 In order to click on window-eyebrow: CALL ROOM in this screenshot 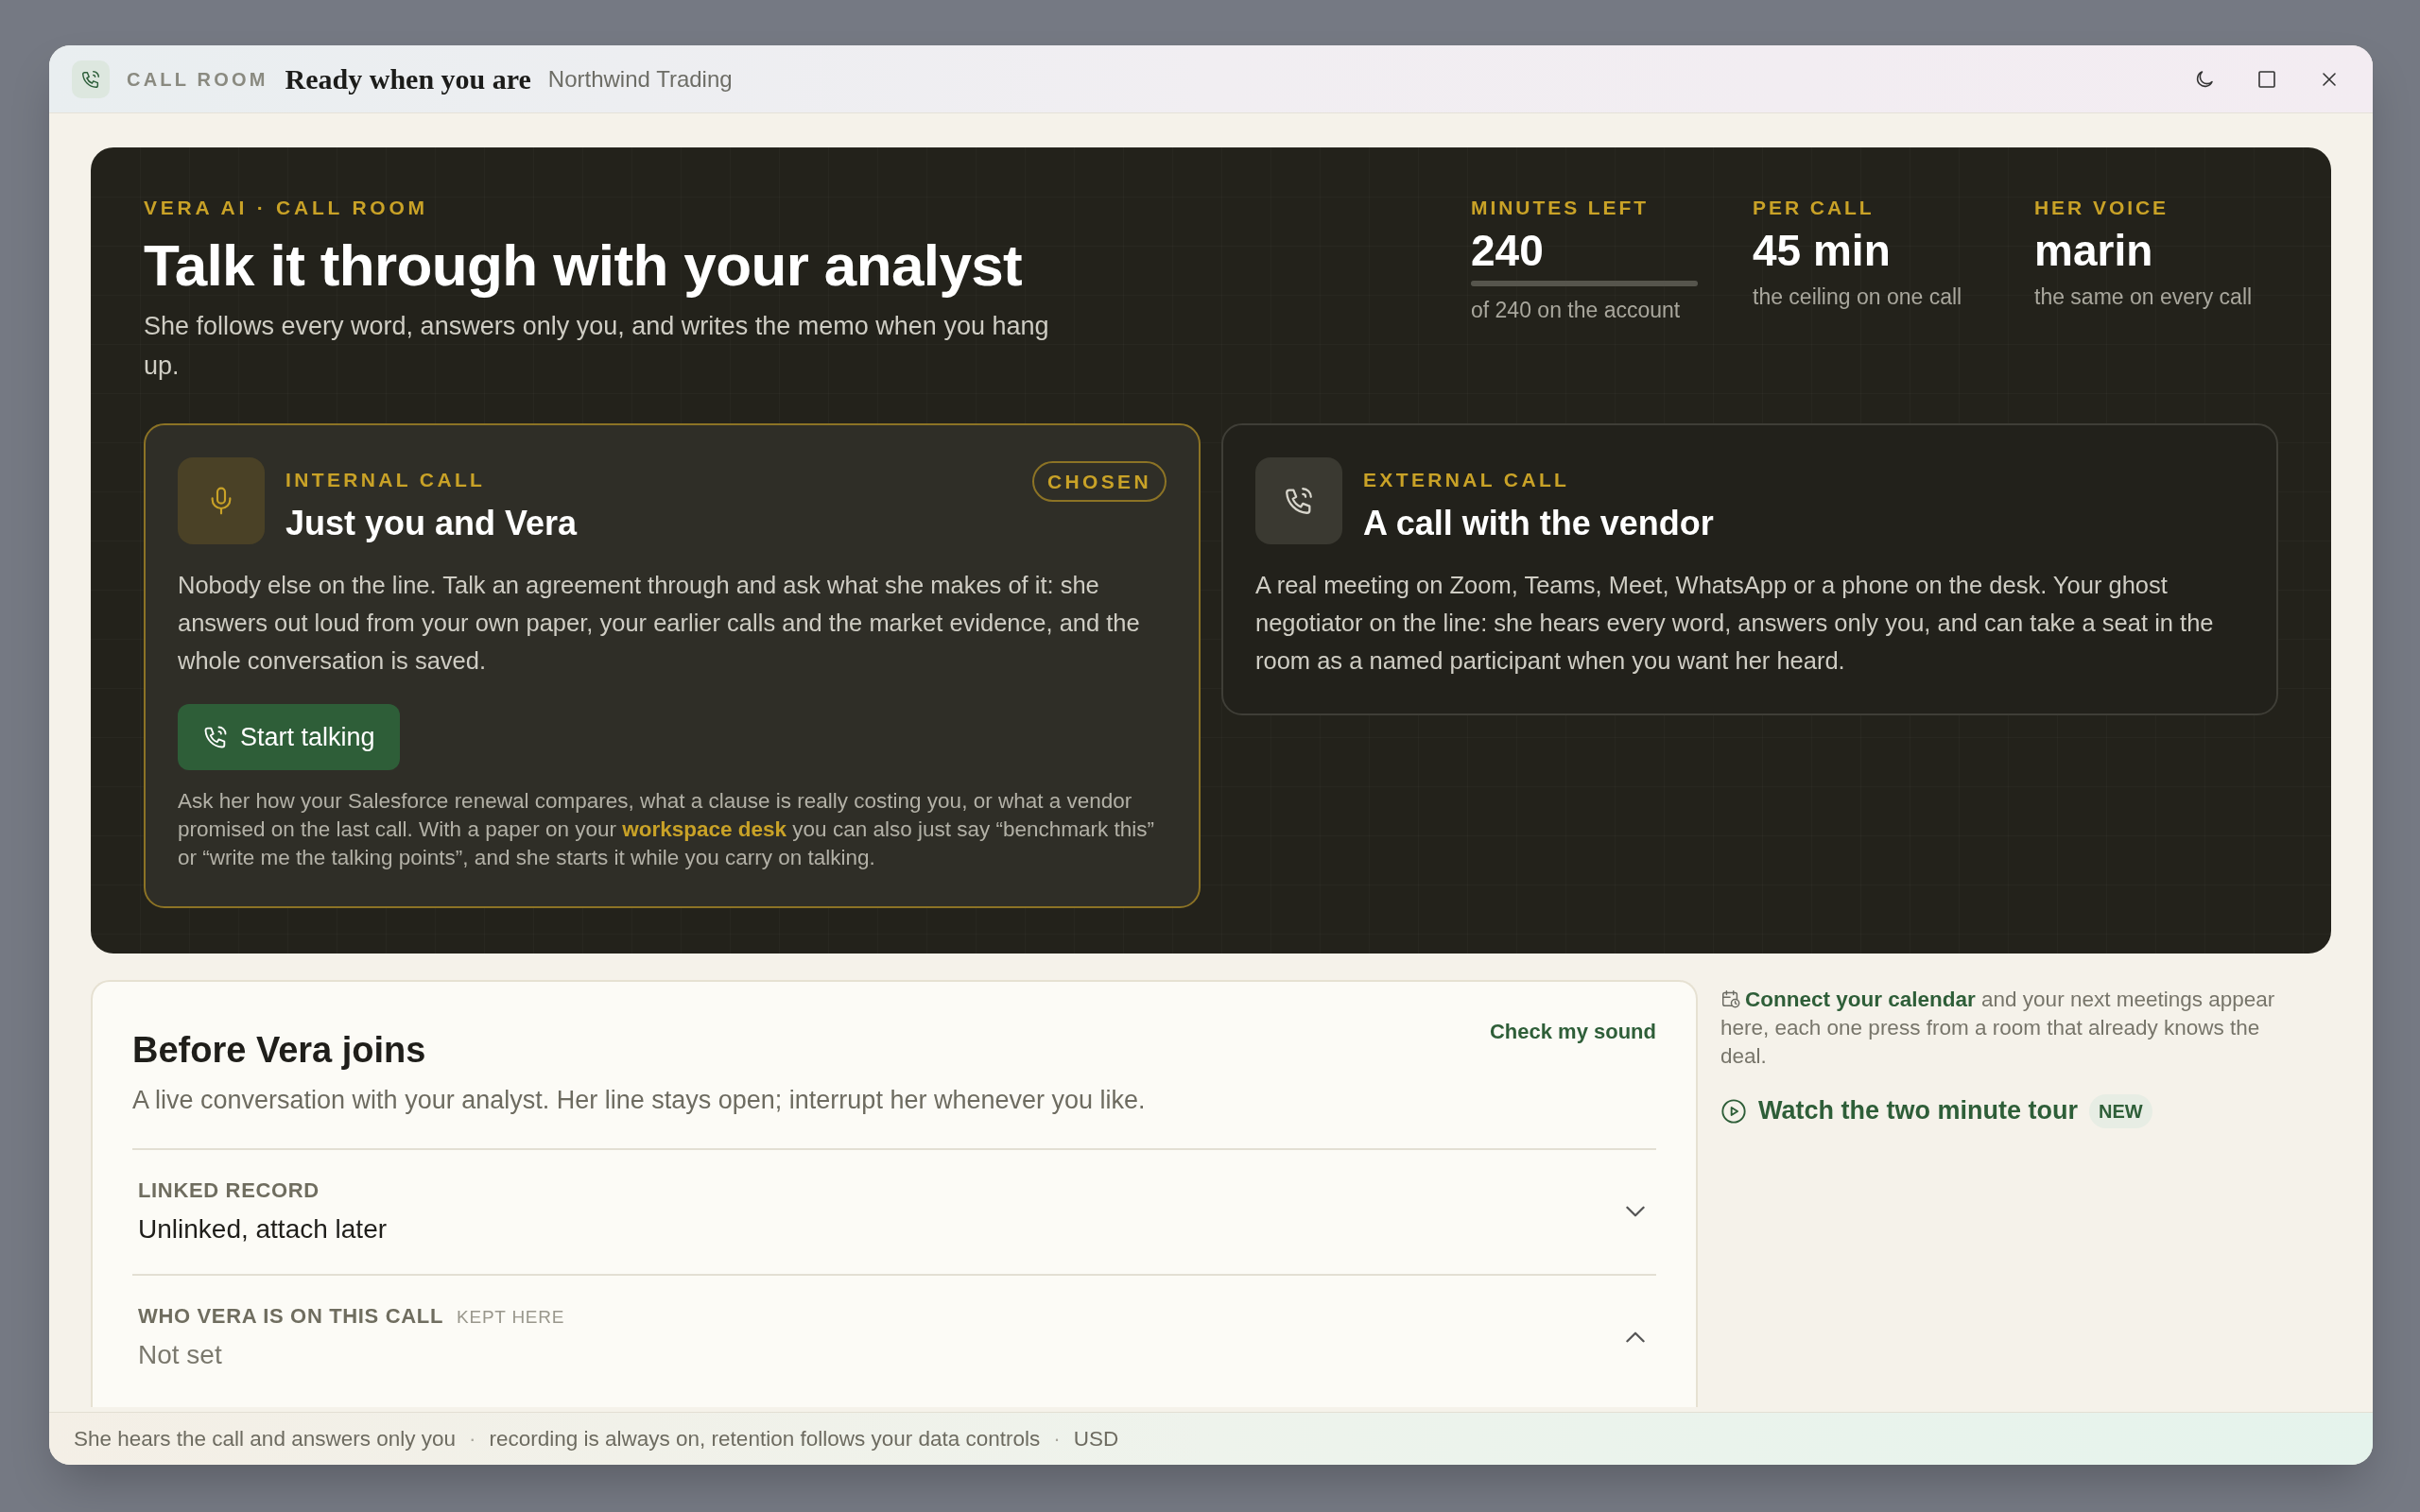, I will do `click(197, 79)`.